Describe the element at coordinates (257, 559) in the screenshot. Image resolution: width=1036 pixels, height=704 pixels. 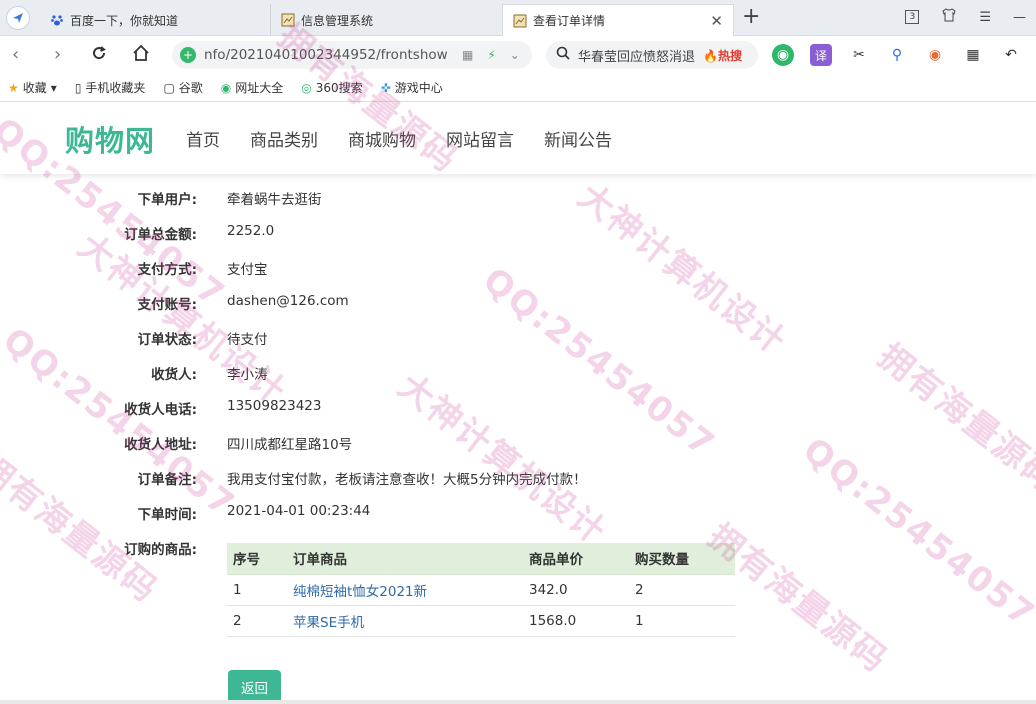
I see `column-header: 序号` at that location.